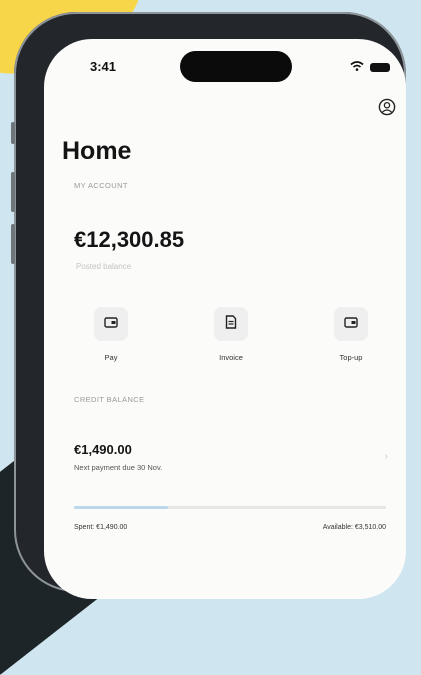 Image resolution: width=421 pixels, height=675 pixels. Describe the element at coordinates (380, 67) in the screenshot. I see `battery-icon` at that location.